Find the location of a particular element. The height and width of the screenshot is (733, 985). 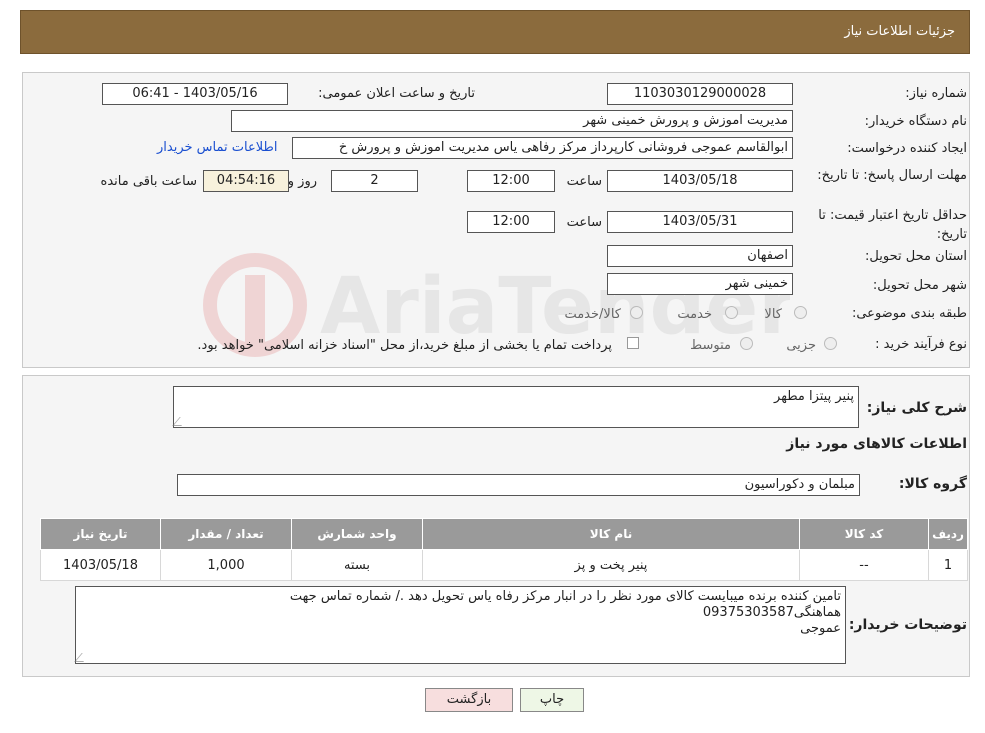

category-kala-label: کالا is located at coordinates (773, 314).